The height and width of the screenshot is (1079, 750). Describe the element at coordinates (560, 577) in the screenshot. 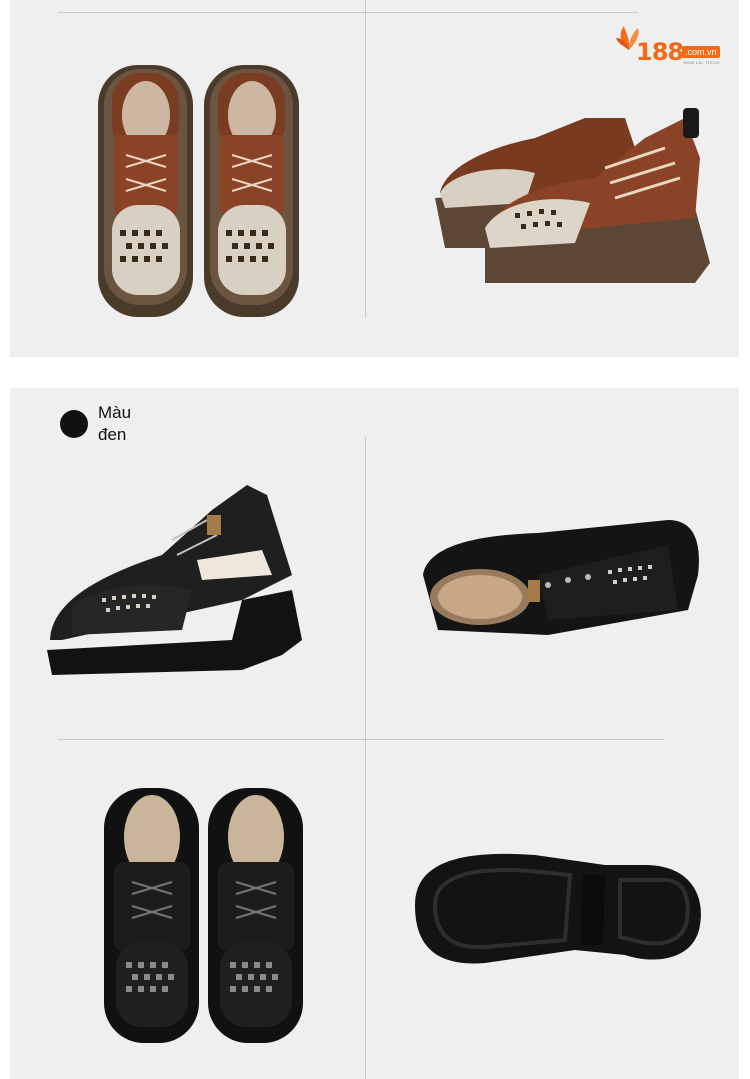

I see `black-shoe-angled-view` at that location.